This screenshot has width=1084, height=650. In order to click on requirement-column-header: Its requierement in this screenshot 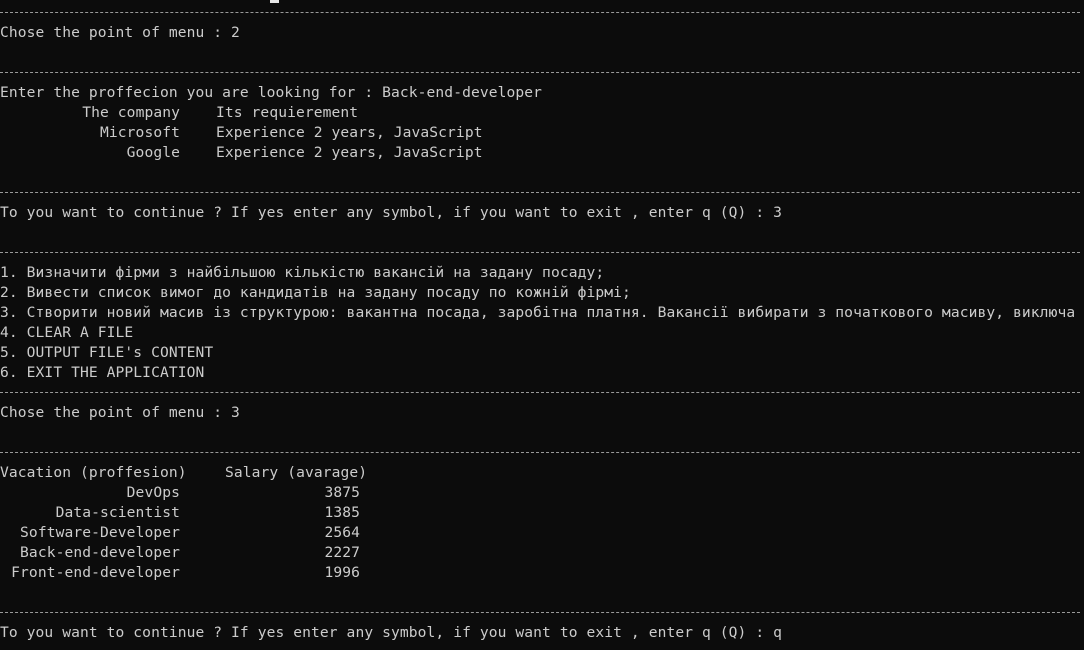, I will do `click(287, 112)`.